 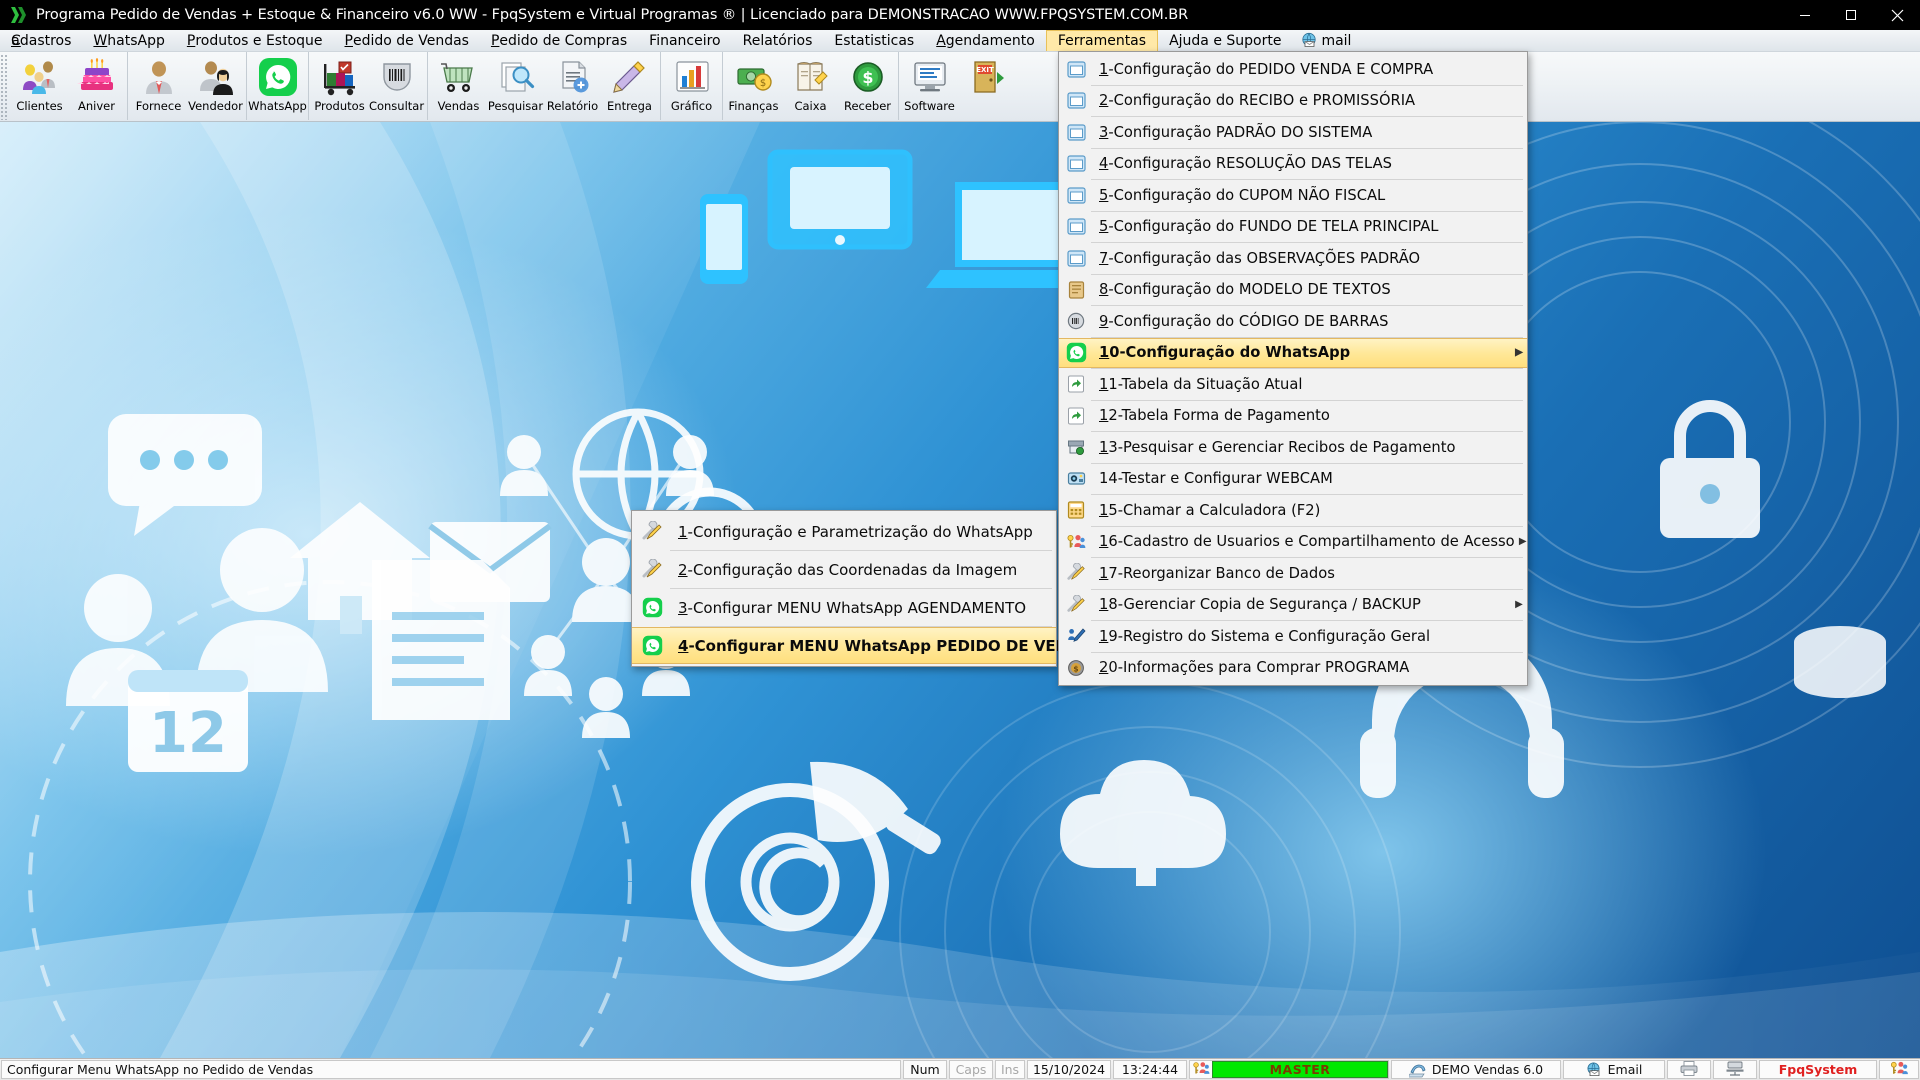 What do you see at coordinates (340, 77) in the screenshot?
I see `products-cart-icon` at bounding box center [340, 77].